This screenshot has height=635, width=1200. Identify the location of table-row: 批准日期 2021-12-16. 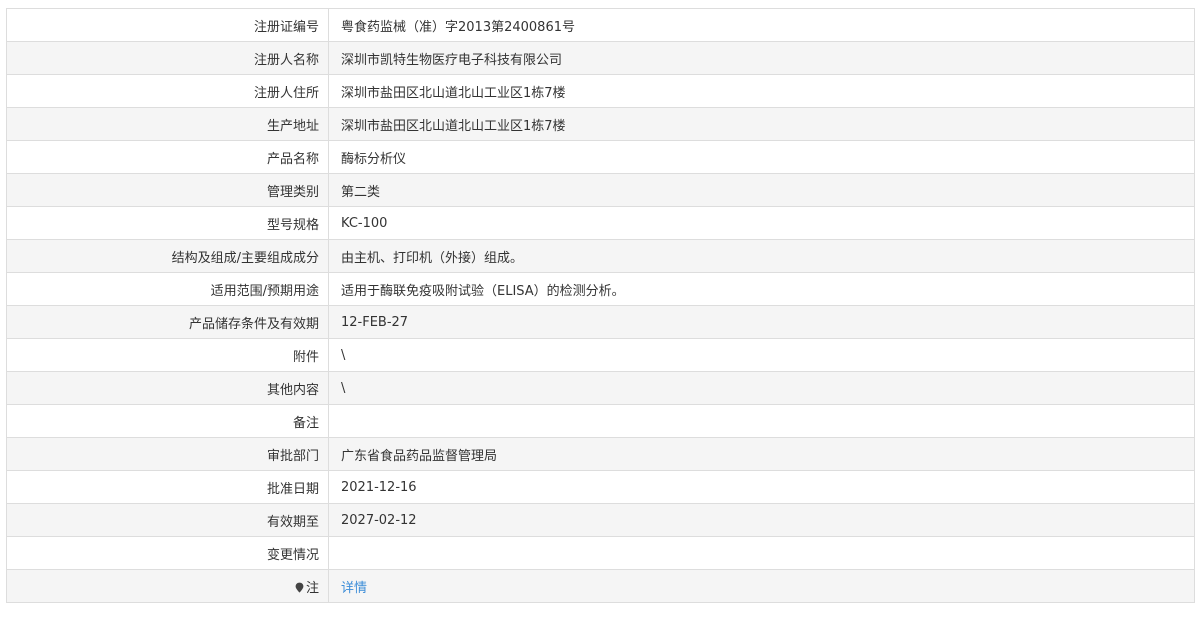
(600, 487).